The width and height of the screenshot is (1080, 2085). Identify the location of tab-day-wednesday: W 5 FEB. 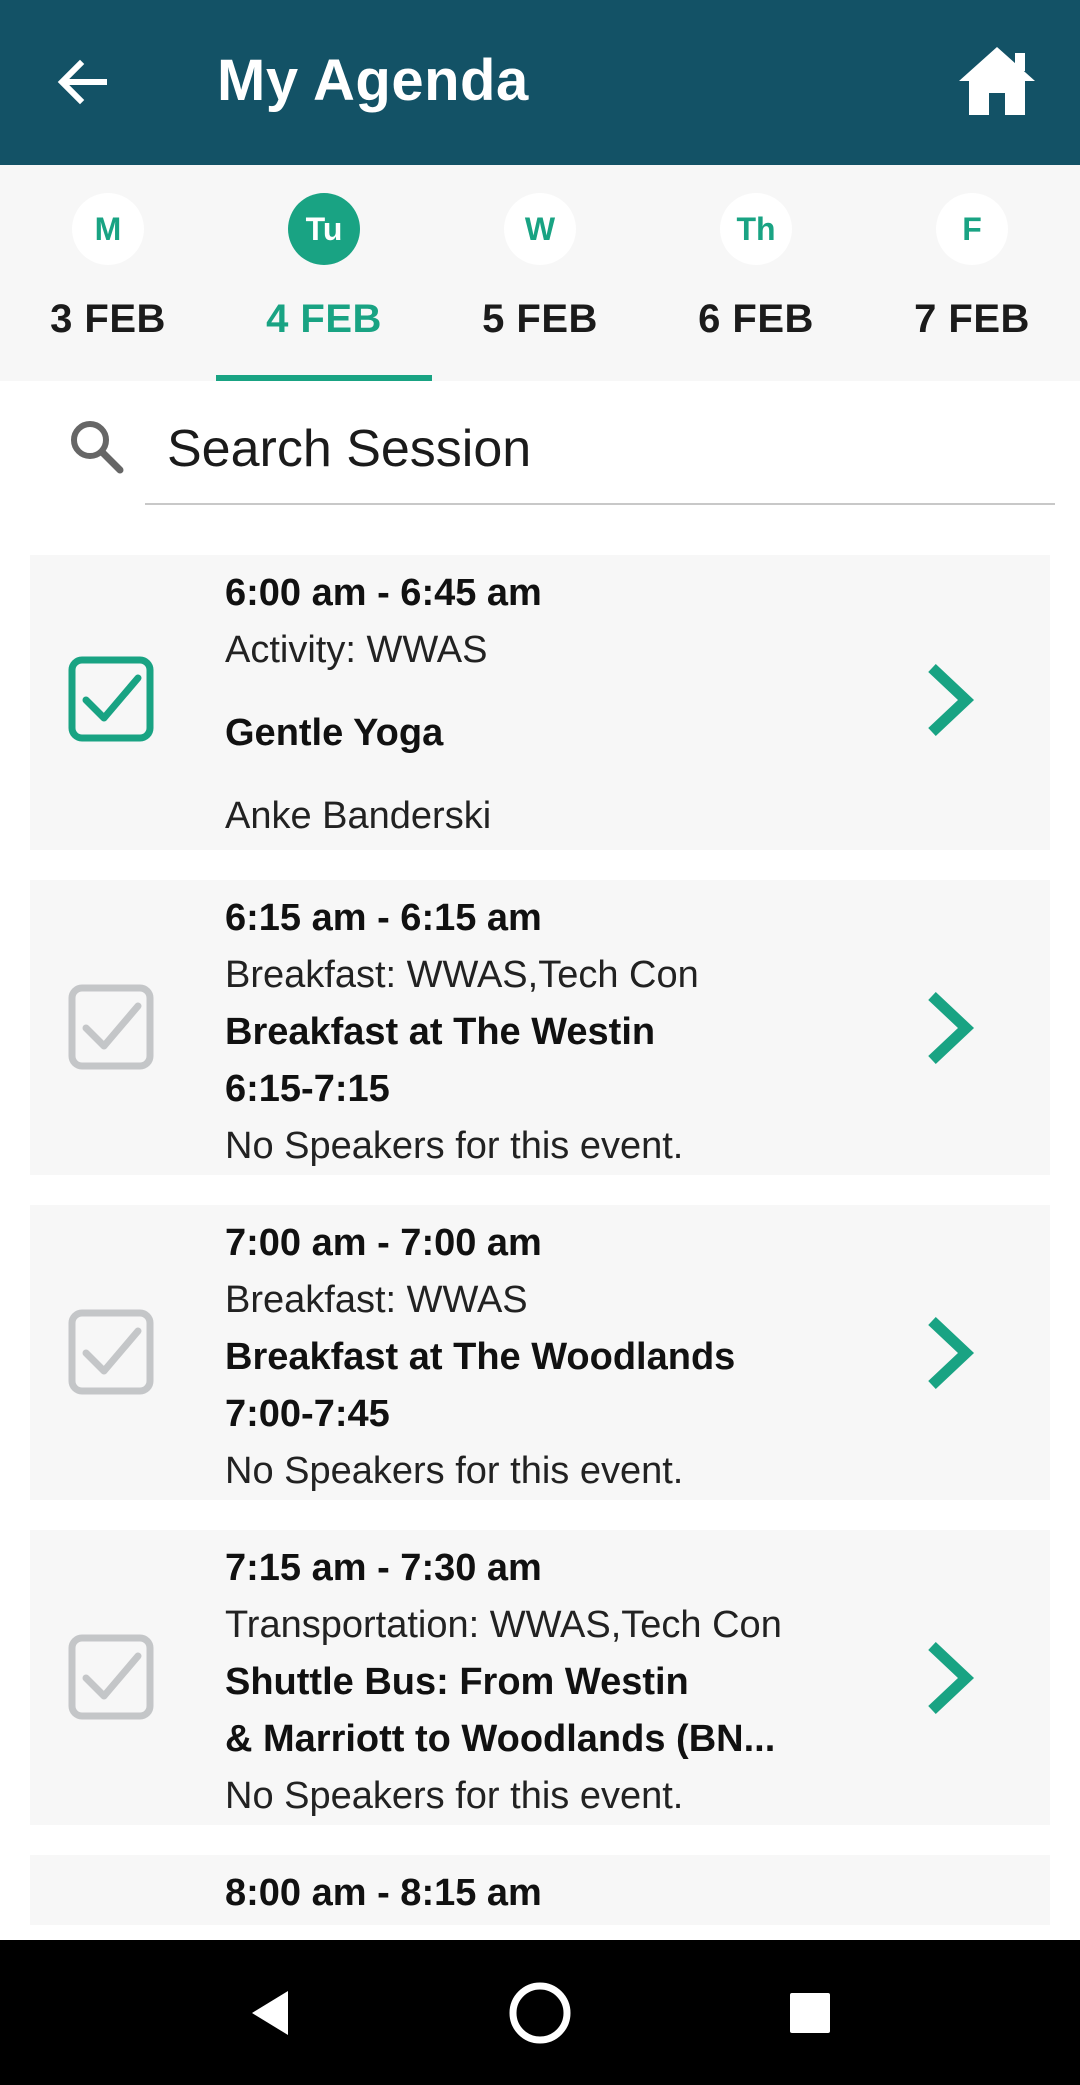
(540, 273).